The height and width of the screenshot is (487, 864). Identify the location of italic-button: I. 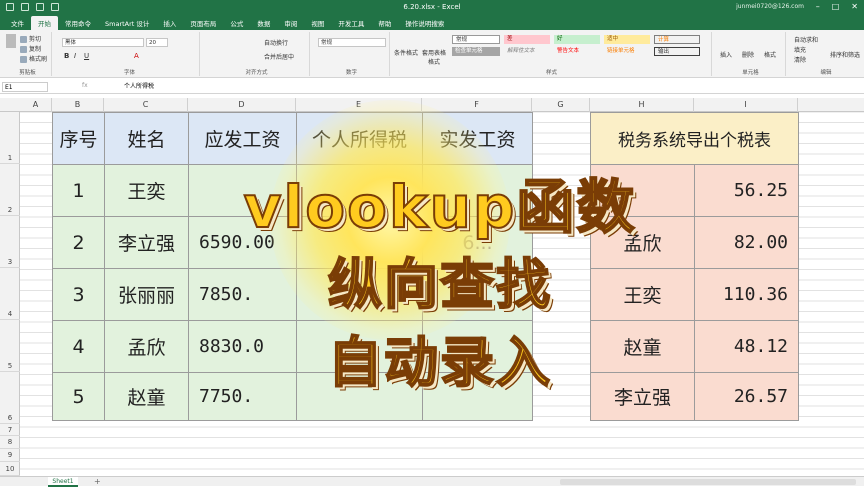
(75, 56).